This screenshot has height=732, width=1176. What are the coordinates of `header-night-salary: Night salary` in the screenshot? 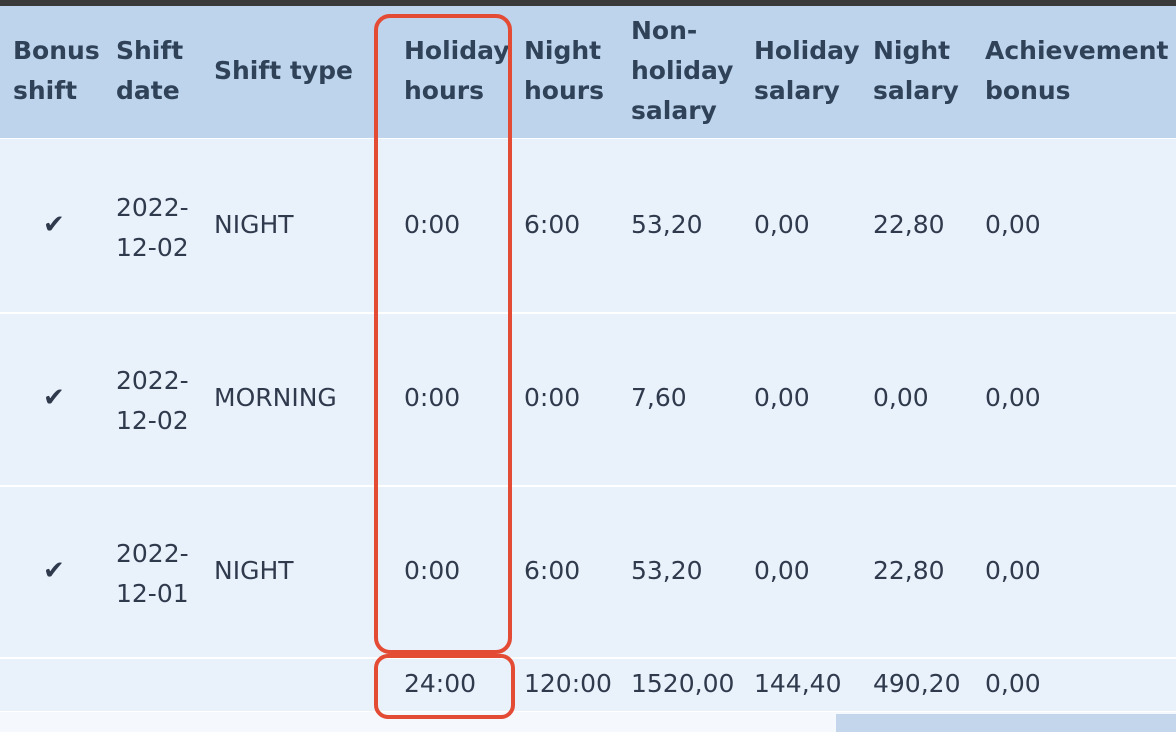 It's located at (916, 71).